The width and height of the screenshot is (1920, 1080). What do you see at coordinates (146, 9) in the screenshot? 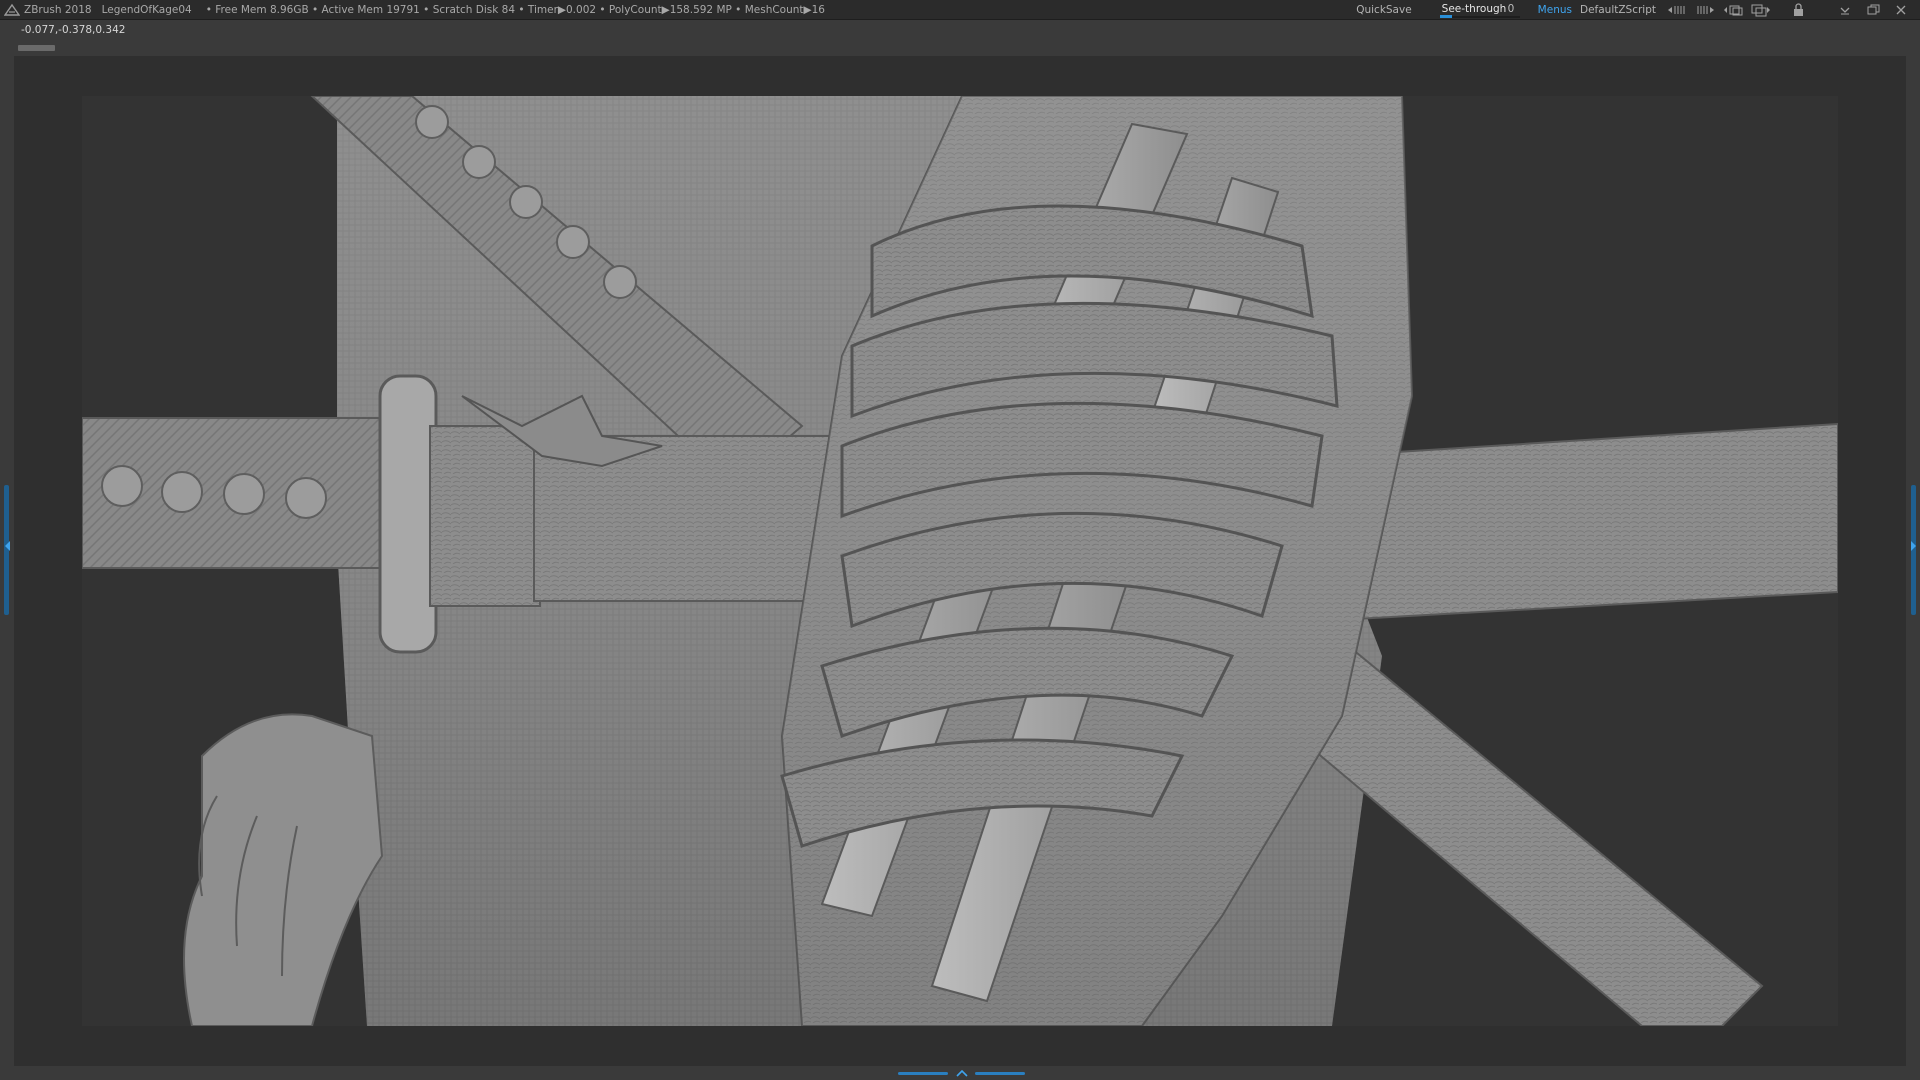
I see `document-name: LegendOfKage04` at bounding box center [146, 9].